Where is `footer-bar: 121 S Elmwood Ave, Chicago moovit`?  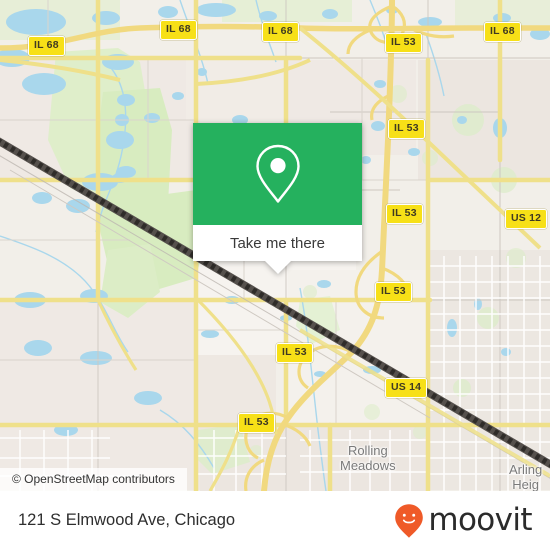
footer-bar: 121 S Elmwood Ave, Chicago moovit is located at coordinates (275, 520).